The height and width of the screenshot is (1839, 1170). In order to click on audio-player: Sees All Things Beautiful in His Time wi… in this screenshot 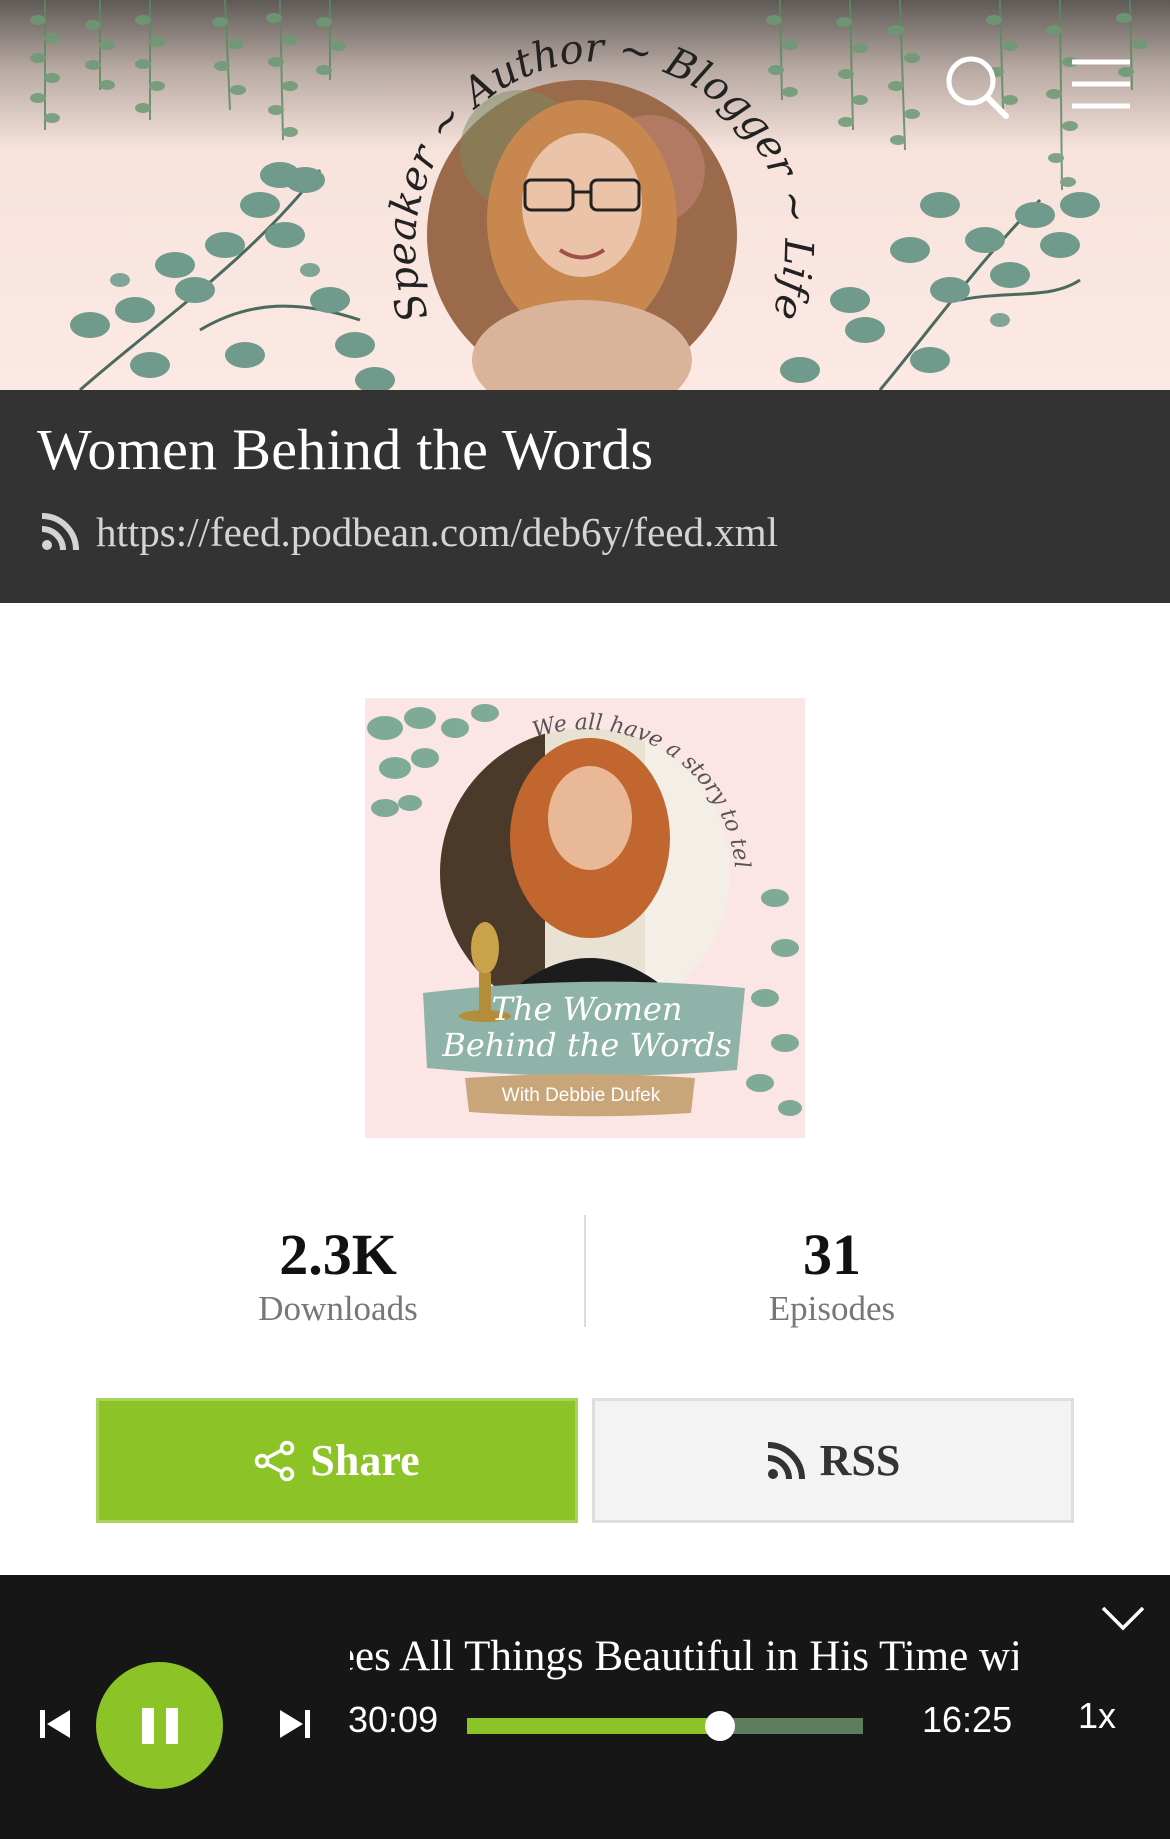, I will do `click(585, 1707)`.